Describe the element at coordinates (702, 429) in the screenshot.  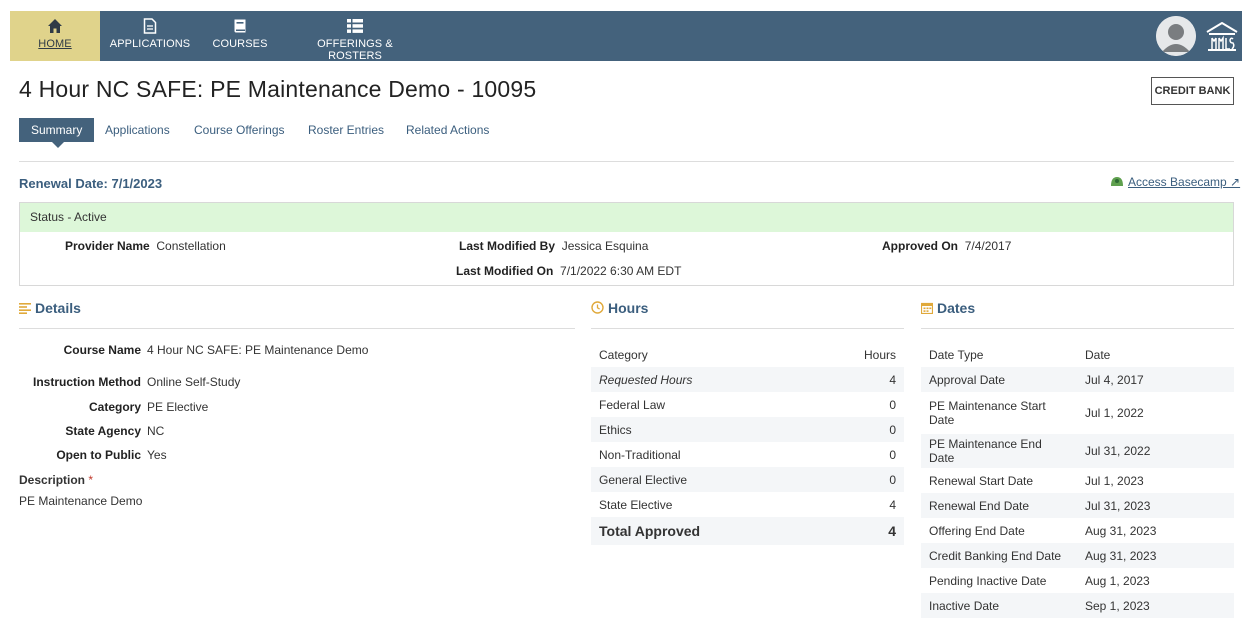
I see `hours-category: Ethics` at that location.